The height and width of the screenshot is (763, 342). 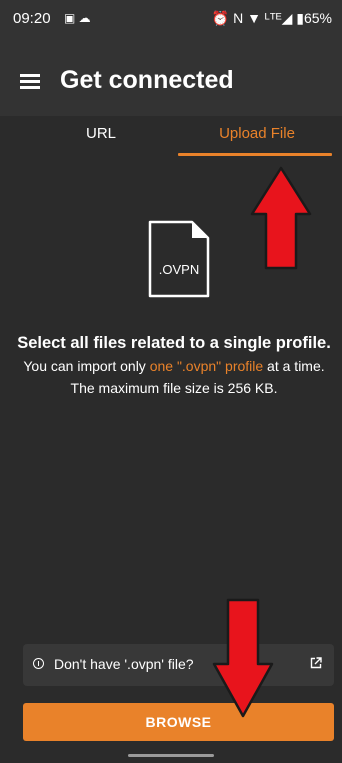 I want to click on tab-url: URL, so click(x=101, y=137).